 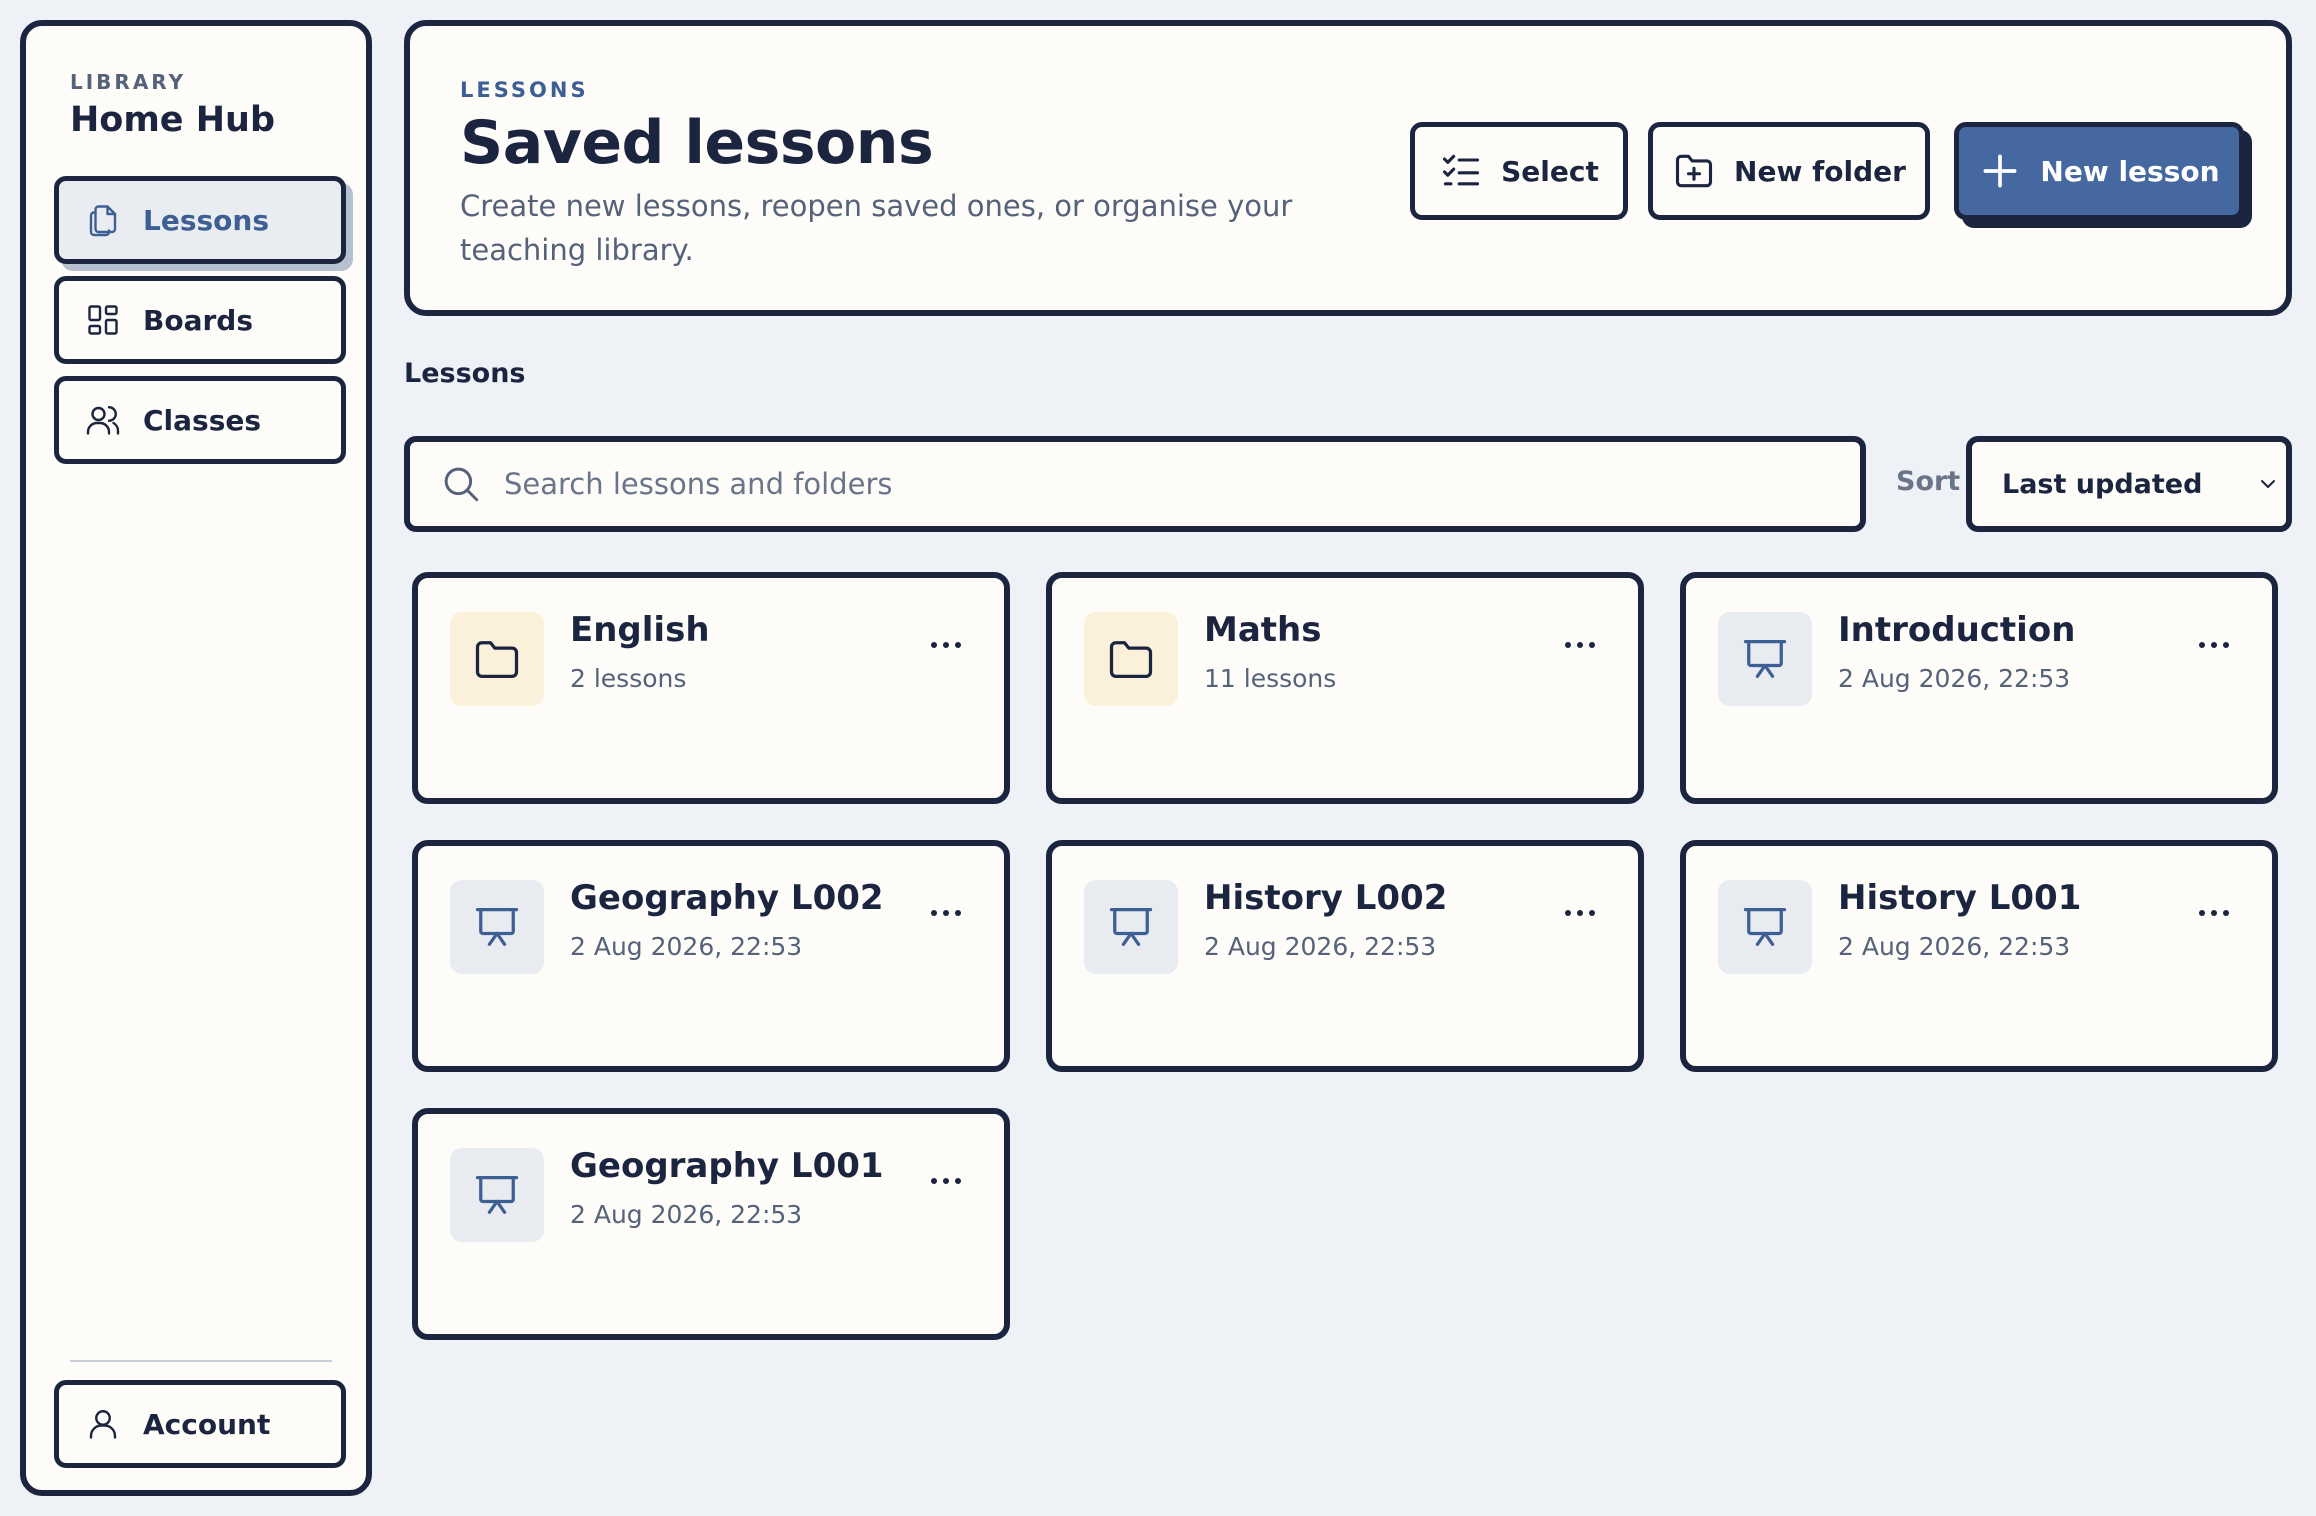 I want to click on card-title: Geography L001, so click(x=727, y=1166).